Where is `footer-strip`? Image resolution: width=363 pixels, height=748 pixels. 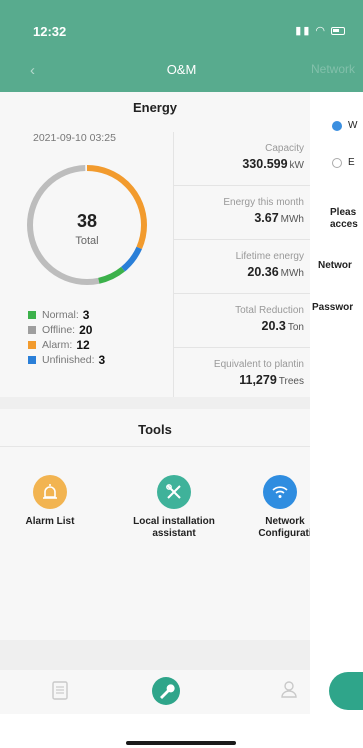
footer-strip is located at coordinates (155, 655).